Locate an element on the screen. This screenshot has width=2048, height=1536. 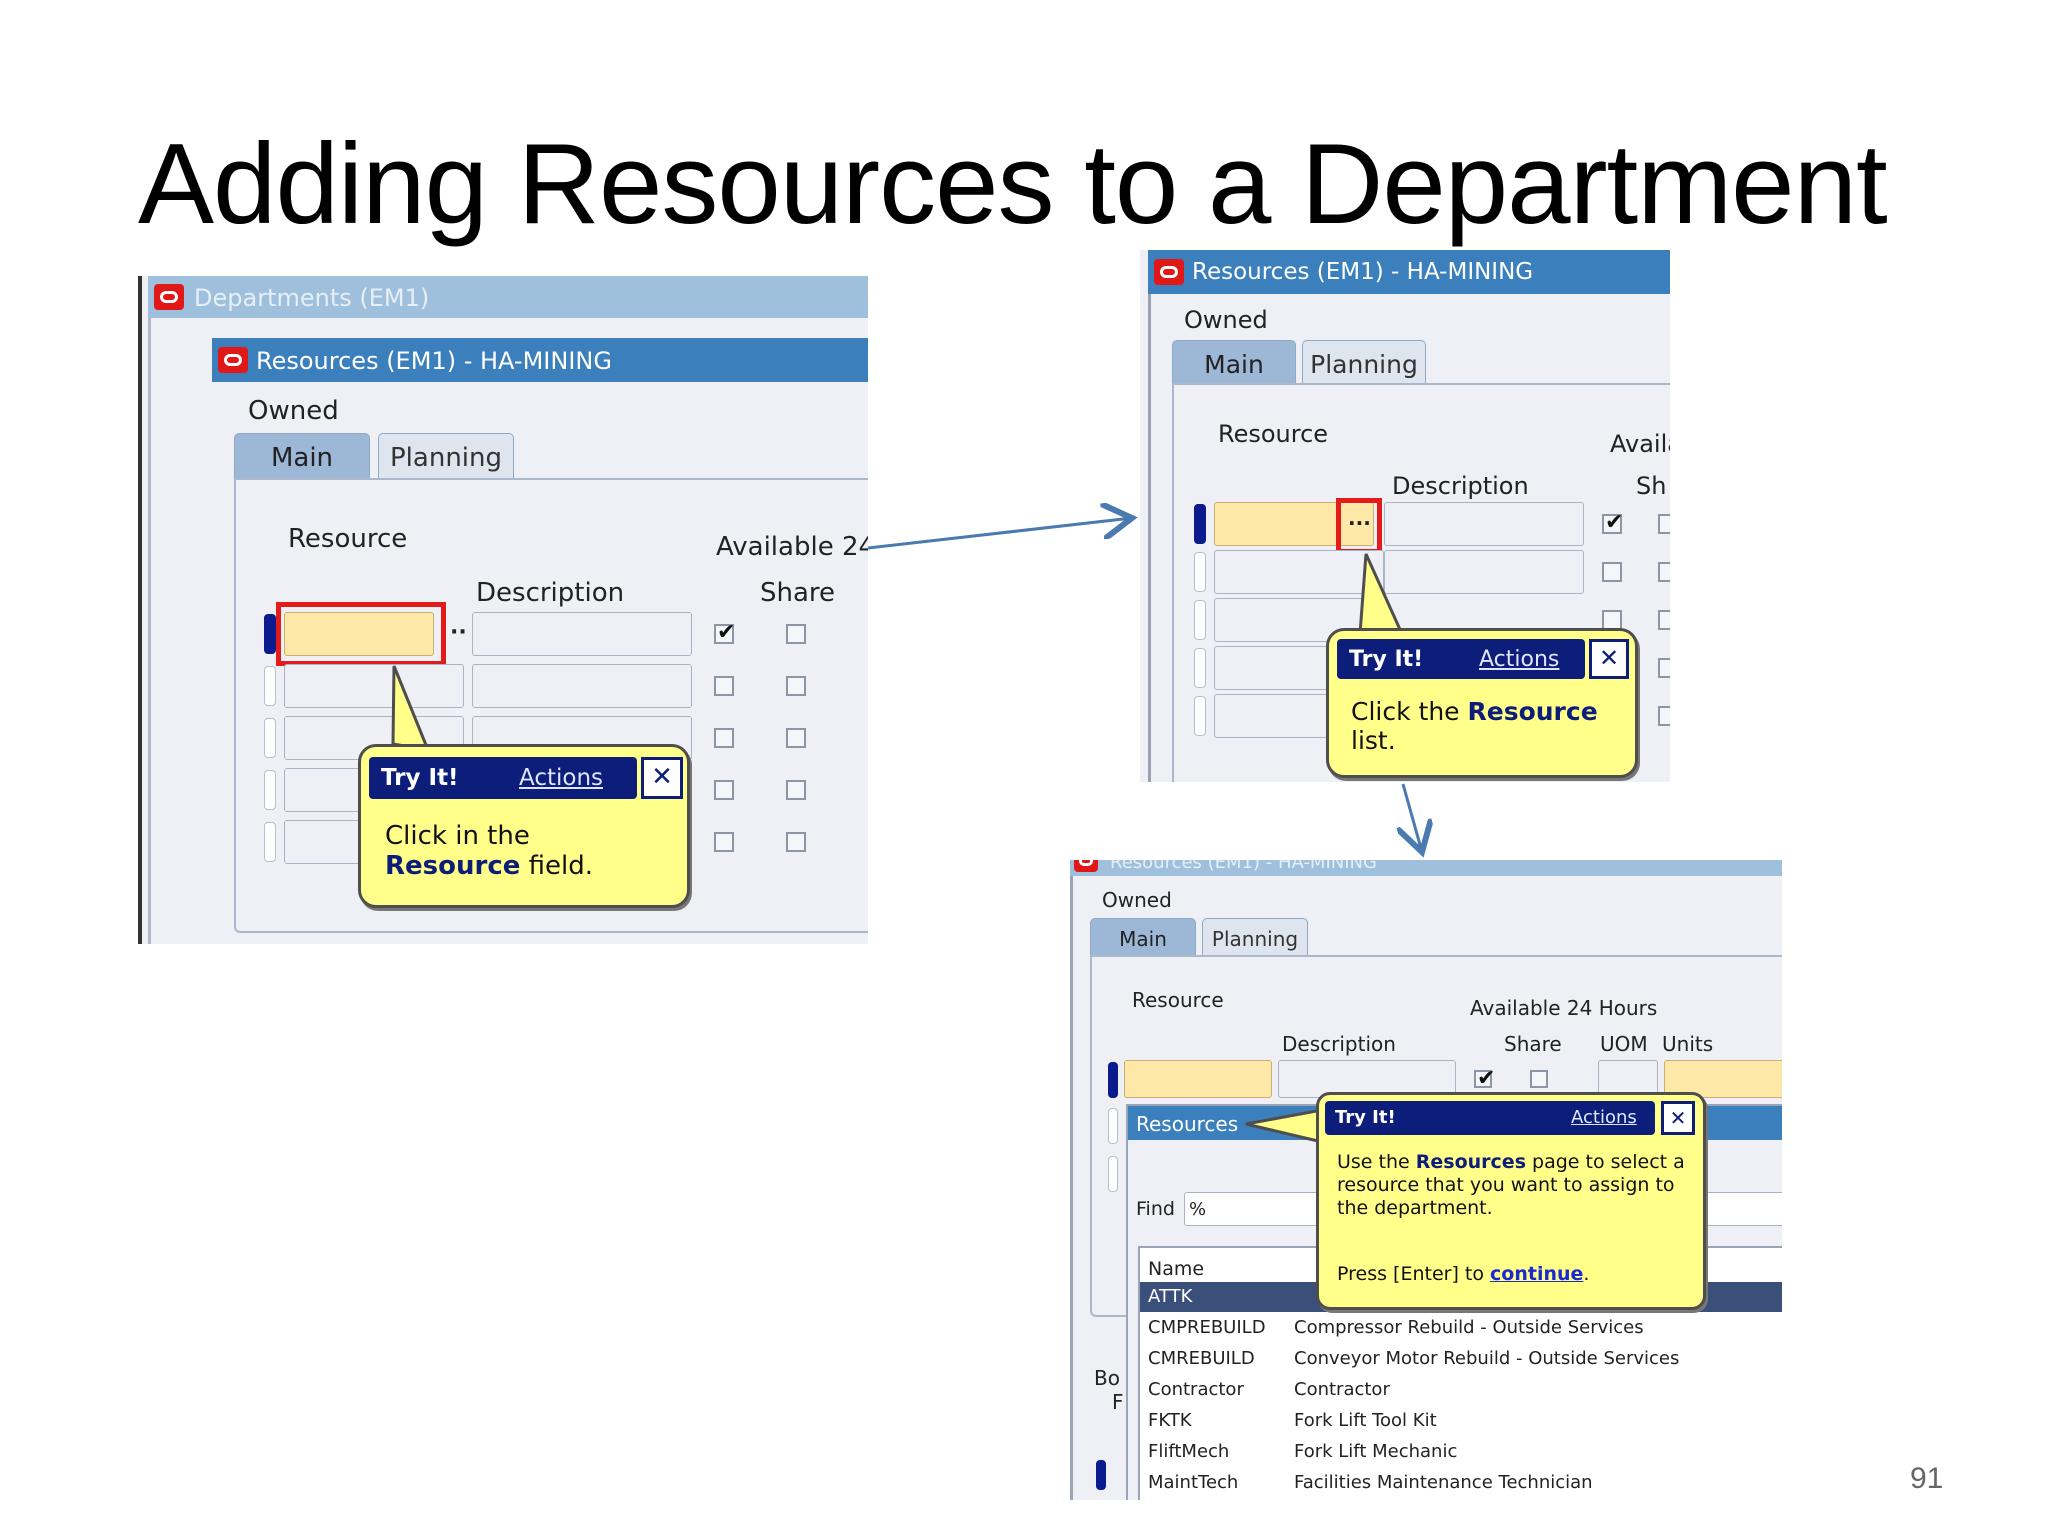
arrow-step1-to-step2 is located at coordinates (999, 534).